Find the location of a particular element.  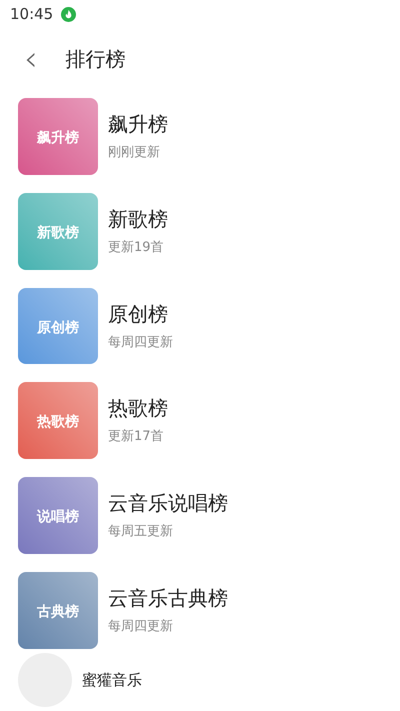

chart-title: 新歌榜 is located at coordinates (138, 219).